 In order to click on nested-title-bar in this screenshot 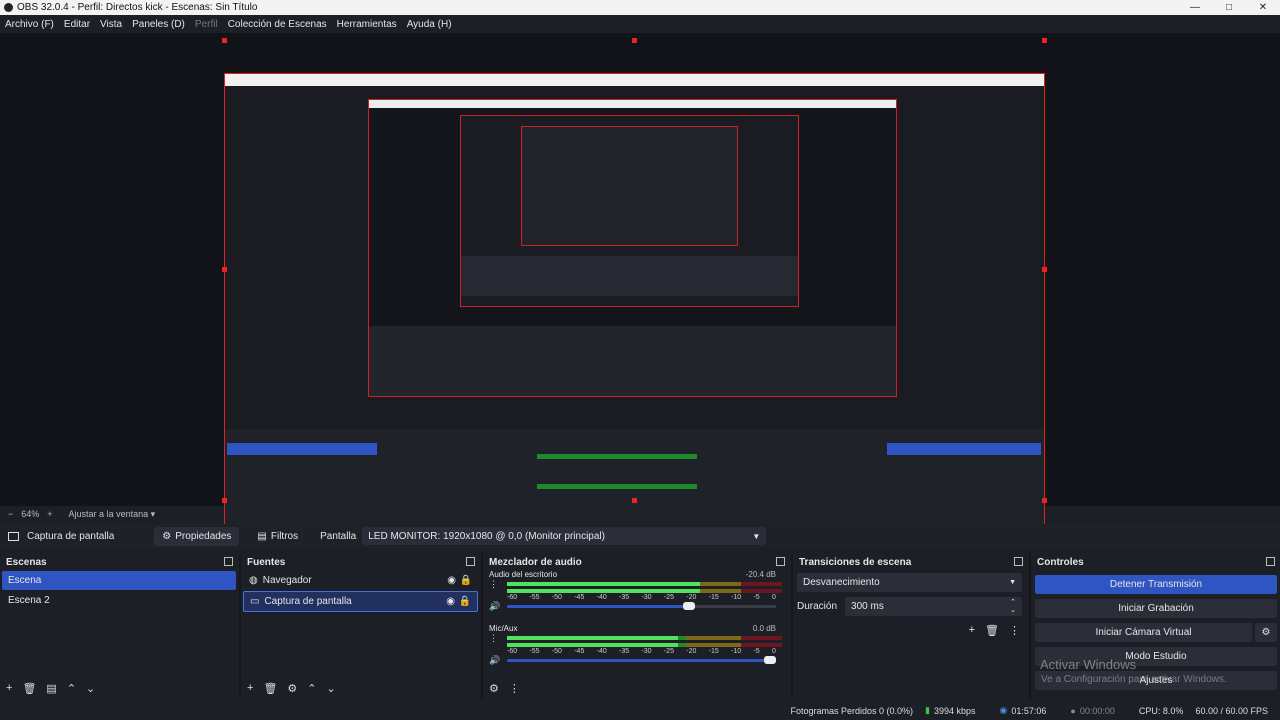, I will do `click(634, 80)`.